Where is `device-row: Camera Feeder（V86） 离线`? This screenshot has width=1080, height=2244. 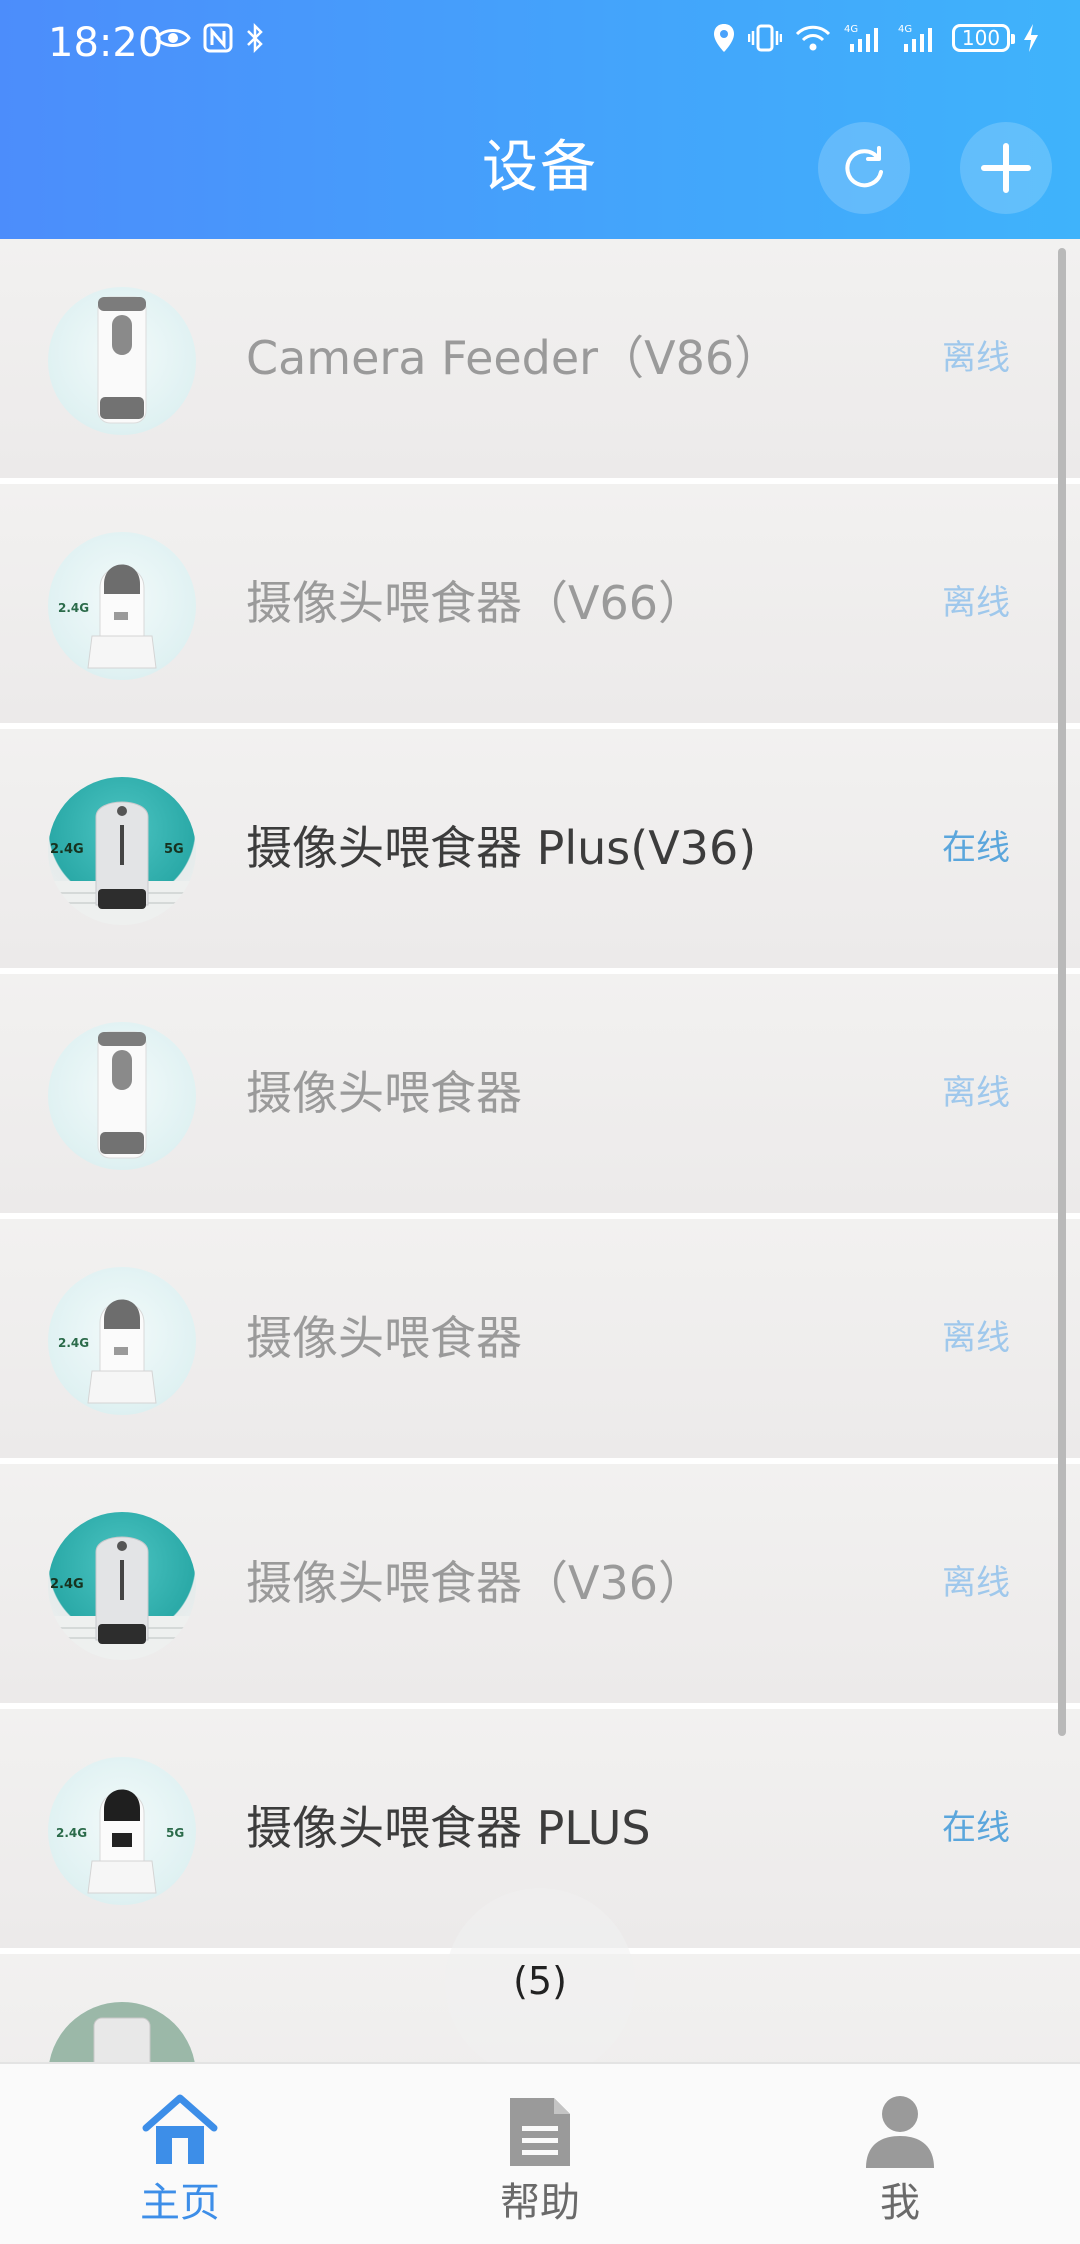 device-row: Camera Feeder（V86） 离线 is located at coordinates (540, 361).